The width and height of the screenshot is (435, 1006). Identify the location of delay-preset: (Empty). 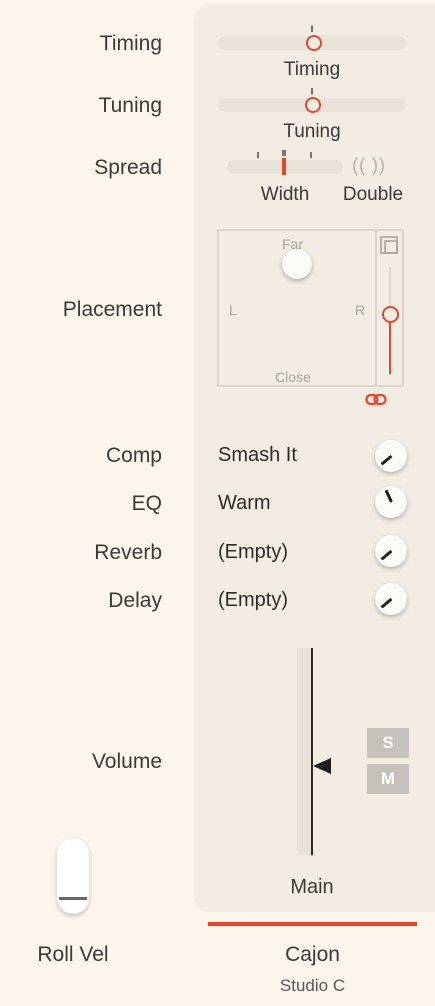
(253, 600).